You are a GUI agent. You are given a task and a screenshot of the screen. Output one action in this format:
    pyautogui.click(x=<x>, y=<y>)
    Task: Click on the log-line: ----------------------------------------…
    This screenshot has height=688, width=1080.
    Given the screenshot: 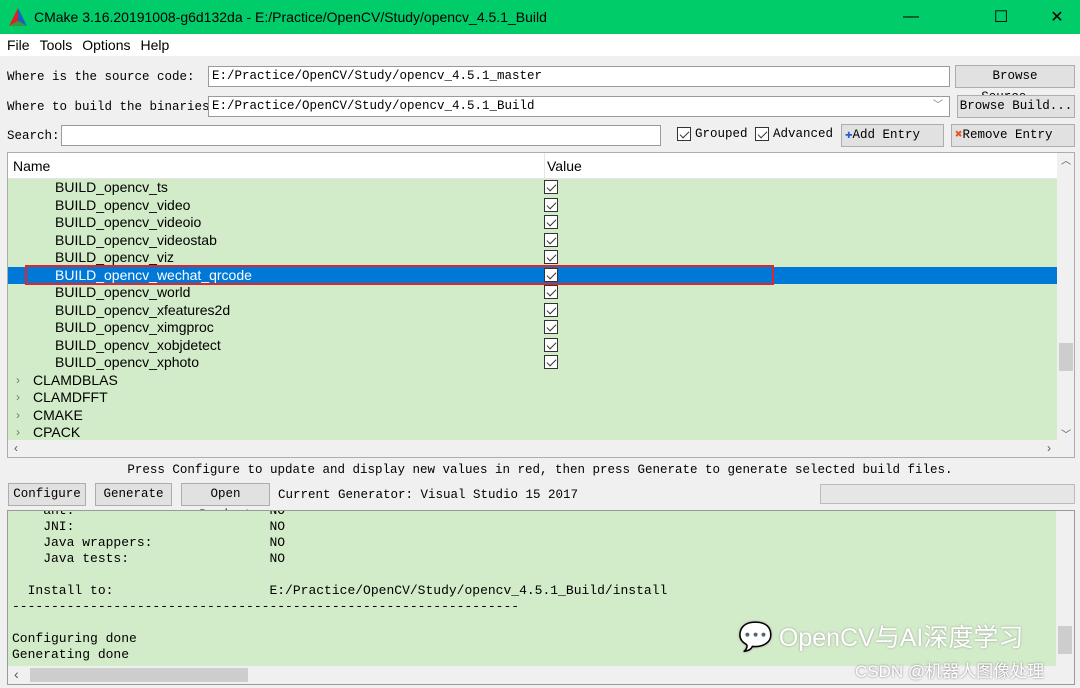 What is the action you would take?
    pyautogui.click(x=266, y=606)
    